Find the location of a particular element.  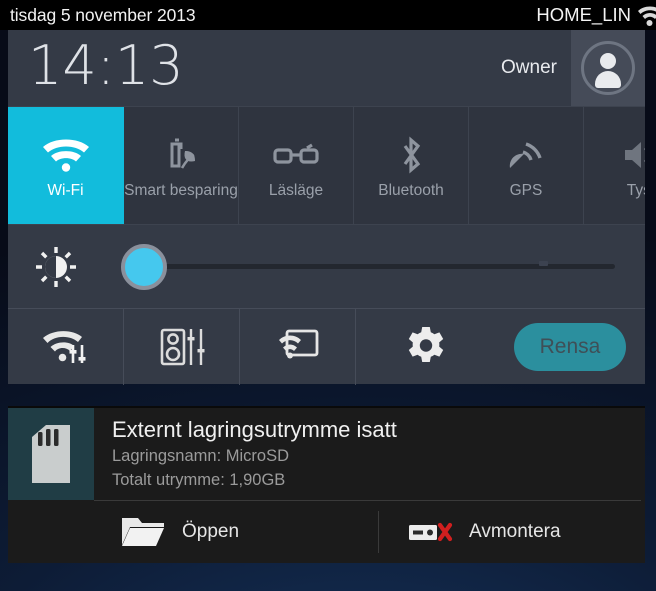

notification-line-2: Totalt utrymme: 1,90GB is located at coordinates (199, 480).